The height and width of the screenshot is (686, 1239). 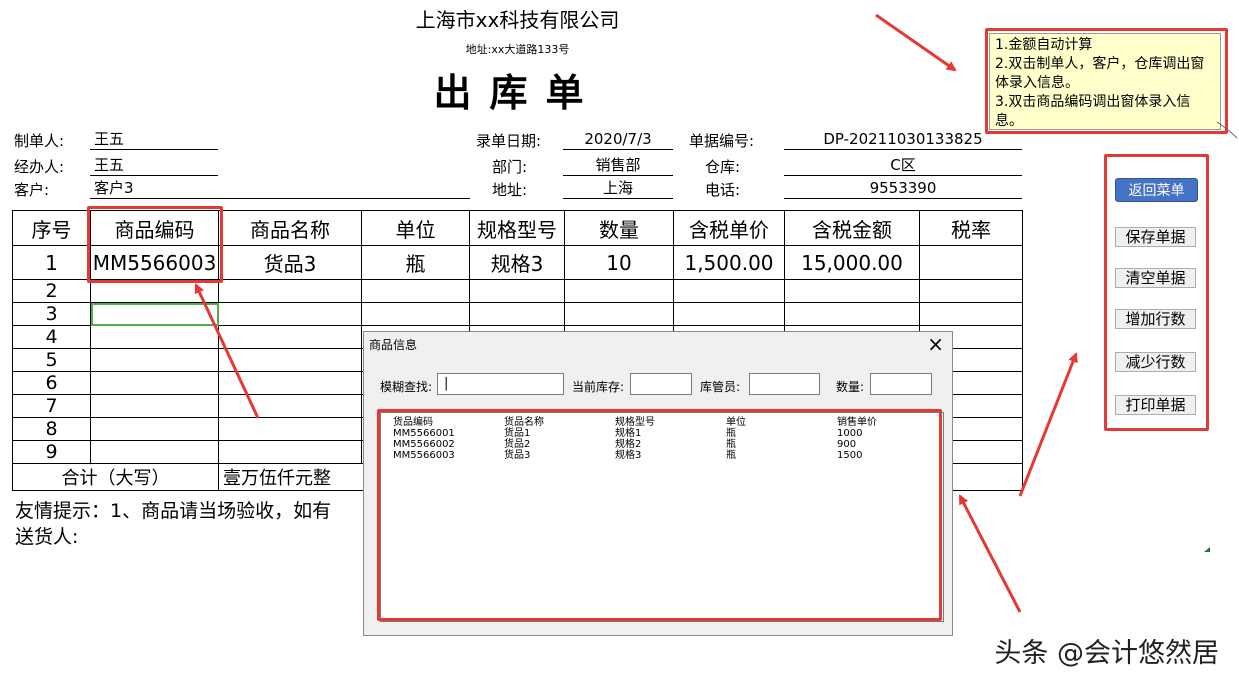 I want to click on cell-index: 6, so click(x=51, y=383).